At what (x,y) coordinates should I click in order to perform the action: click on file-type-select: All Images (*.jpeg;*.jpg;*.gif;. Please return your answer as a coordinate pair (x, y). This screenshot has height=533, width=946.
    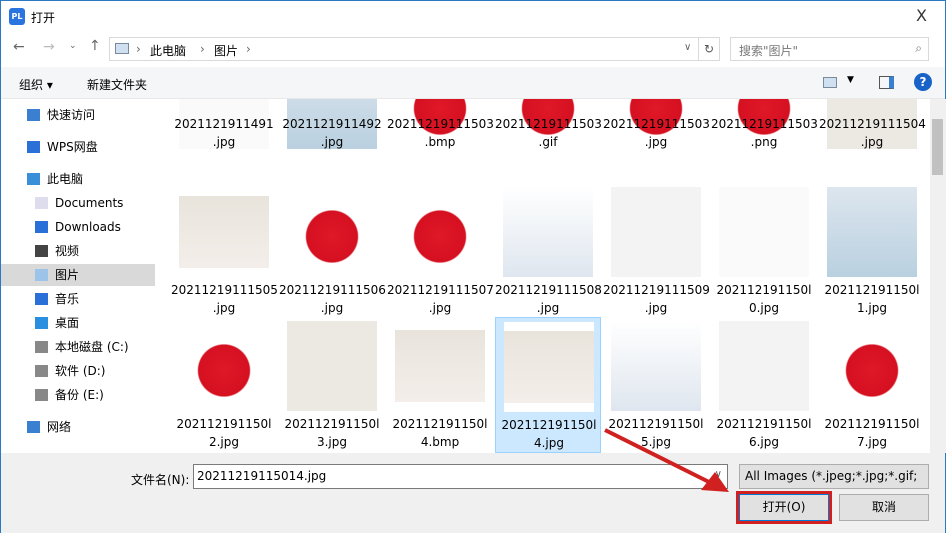
    Looking at the image, I should click on (834, 476).